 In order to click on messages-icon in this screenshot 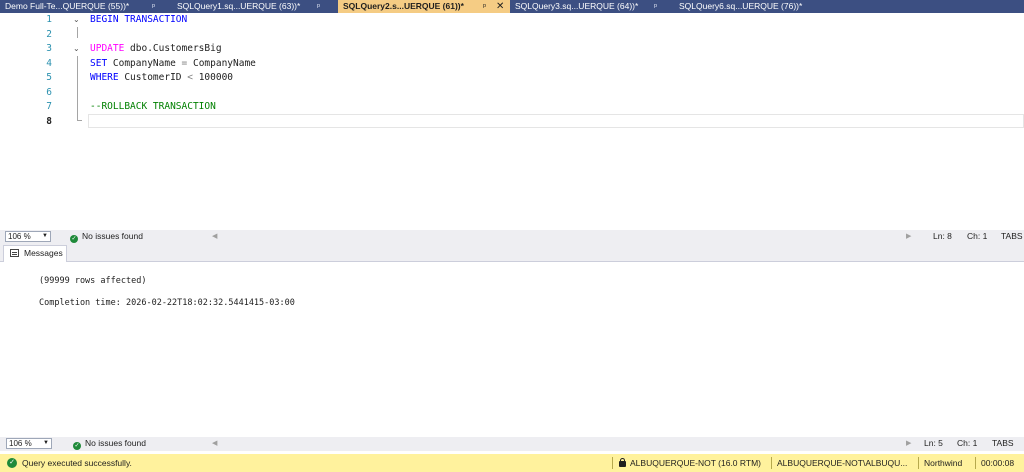, I will do `click(14, 253)`.